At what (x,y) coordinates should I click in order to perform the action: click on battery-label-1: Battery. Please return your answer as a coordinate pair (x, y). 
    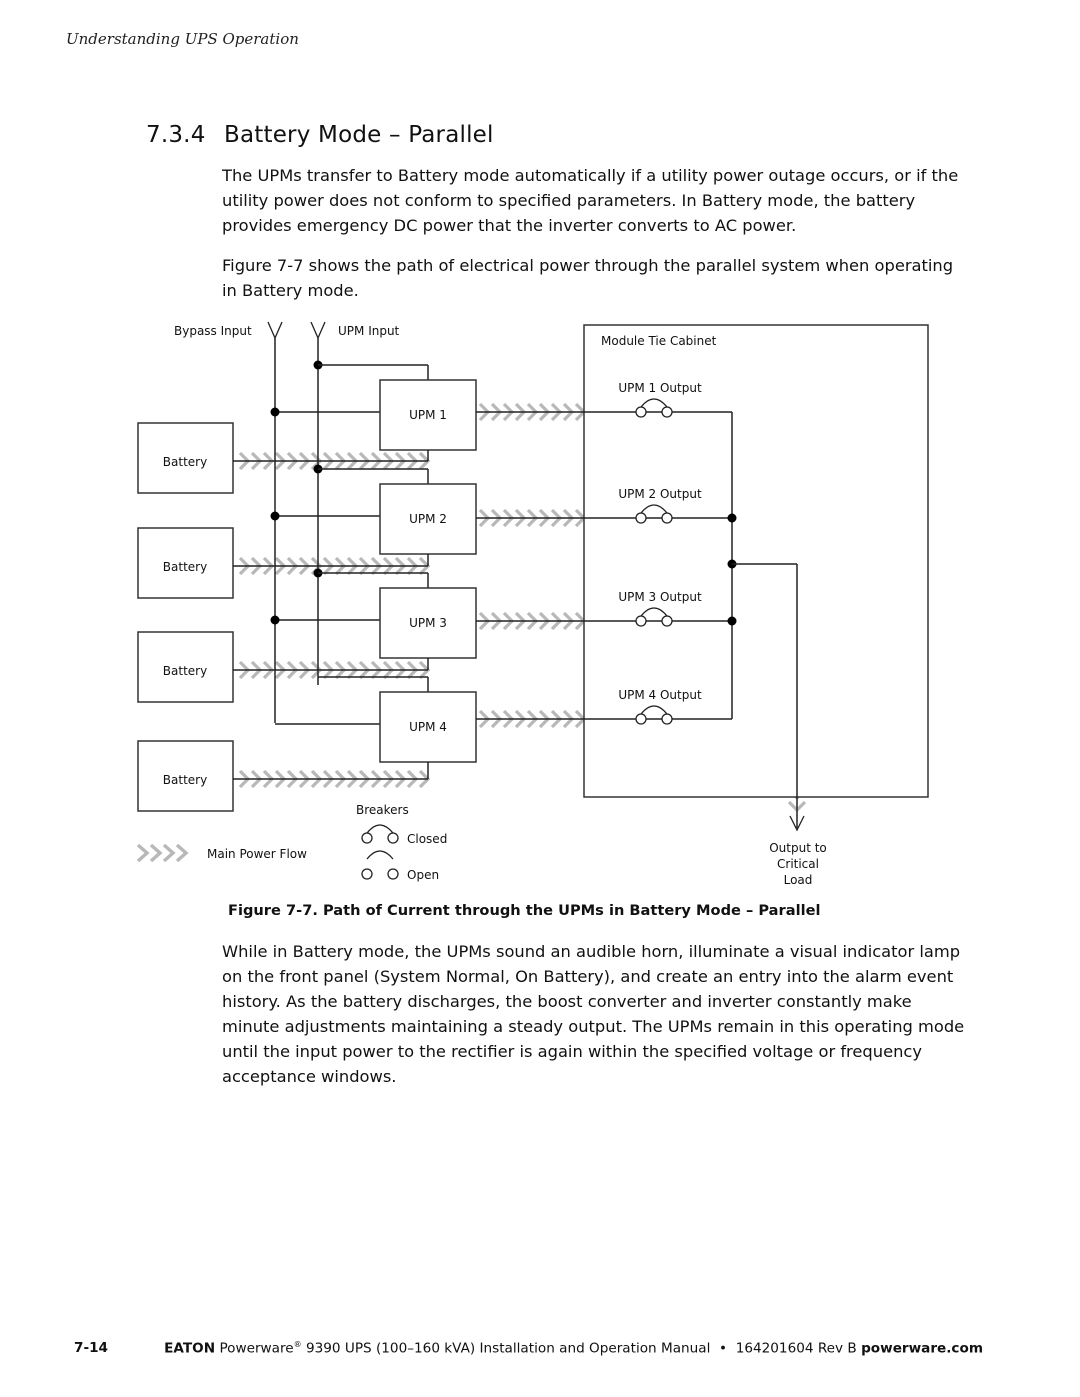
    Looking at the image, I should click on (185, 462).